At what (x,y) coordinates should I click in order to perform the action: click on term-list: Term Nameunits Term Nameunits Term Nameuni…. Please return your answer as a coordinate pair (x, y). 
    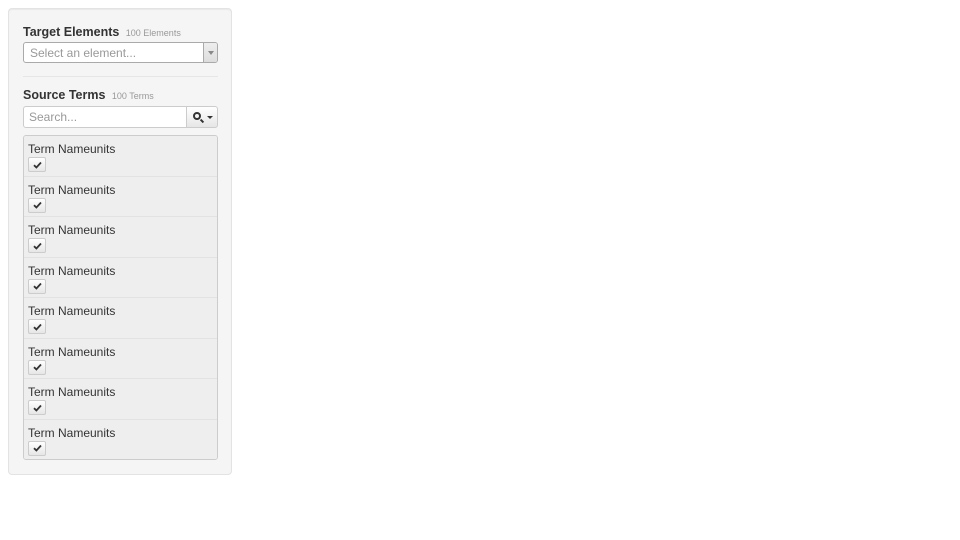
    Looking at the image, I should click on (120, 297).